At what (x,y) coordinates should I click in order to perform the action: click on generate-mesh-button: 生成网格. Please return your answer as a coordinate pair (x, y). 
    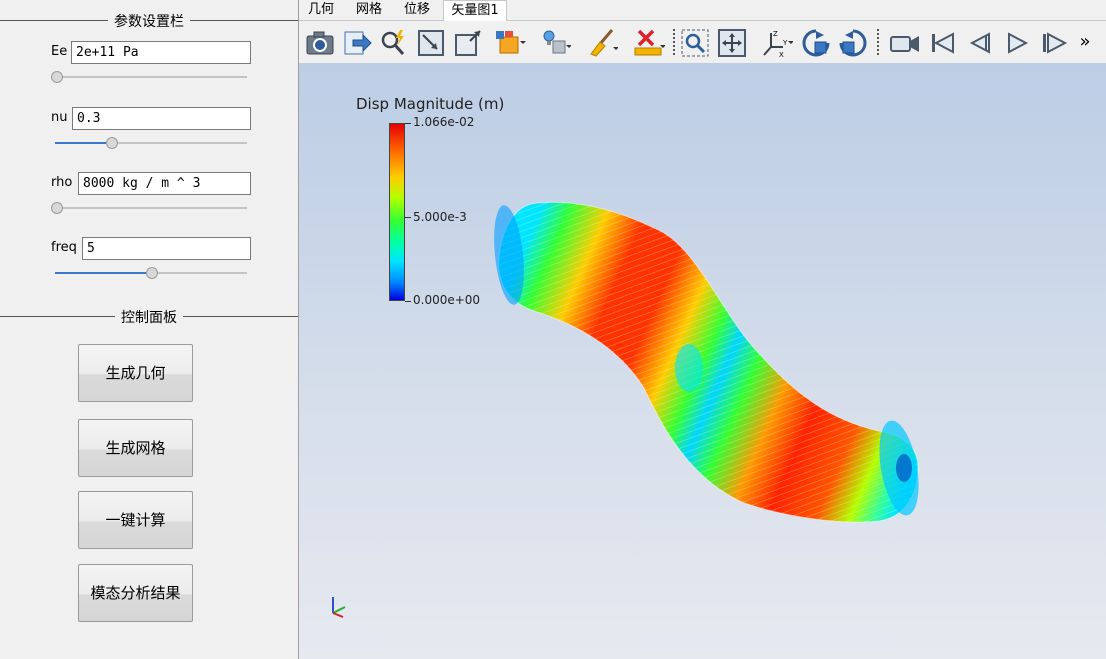
    Looking at the image, I should click on (135, 448).